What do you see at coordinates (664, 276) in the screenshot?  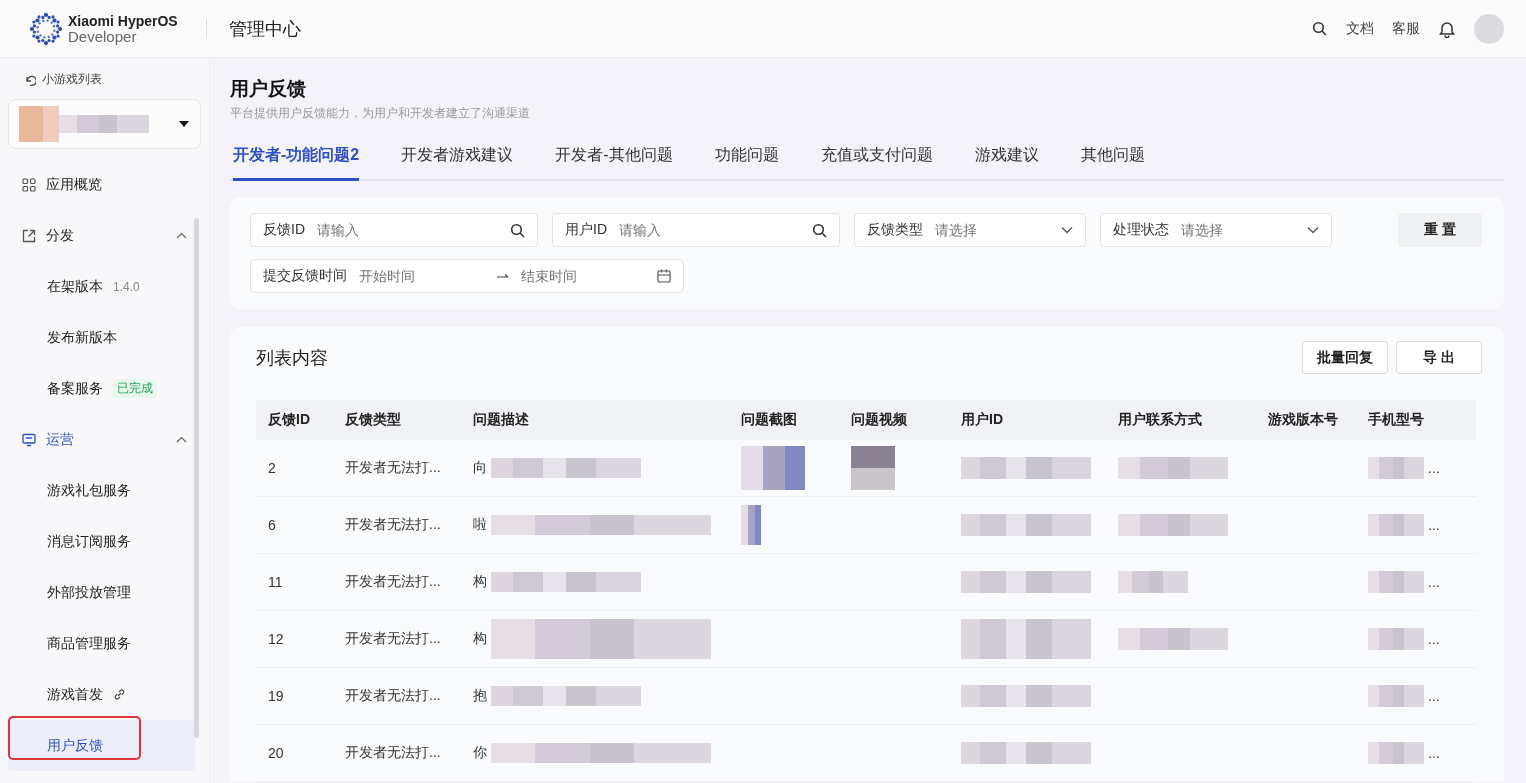 I see `calendar-icon` at bounding box center [664, 276].